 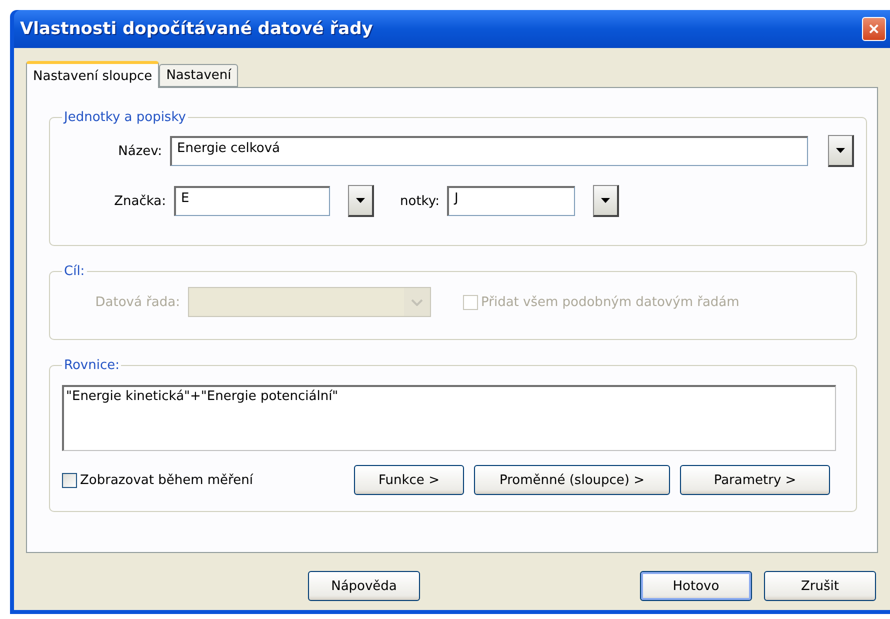 I want to click on field-label: Značka:, so click(x=139, y=201).